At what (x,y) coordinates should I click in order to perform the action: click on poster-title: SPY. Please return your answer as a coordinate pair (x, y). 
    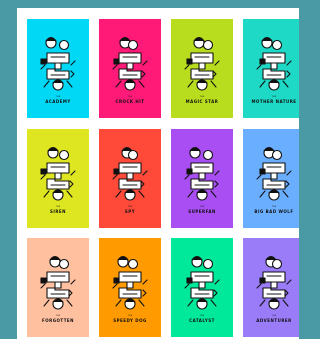
    Looking at the image, I should click on (130, 211).